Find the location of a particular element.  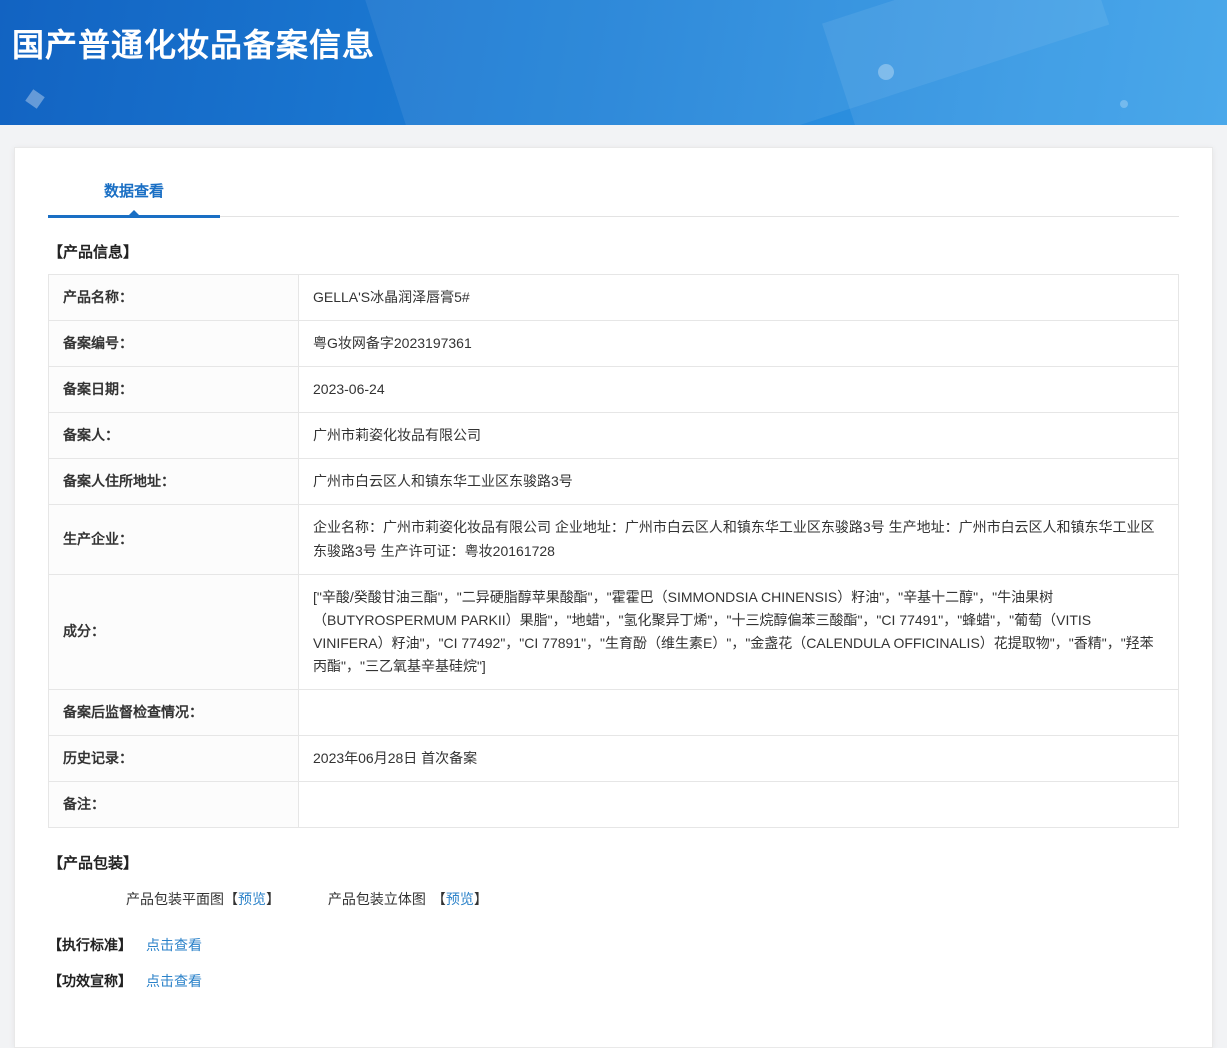

row-label-history: 历史记录： is located at coordinates (173, 759).